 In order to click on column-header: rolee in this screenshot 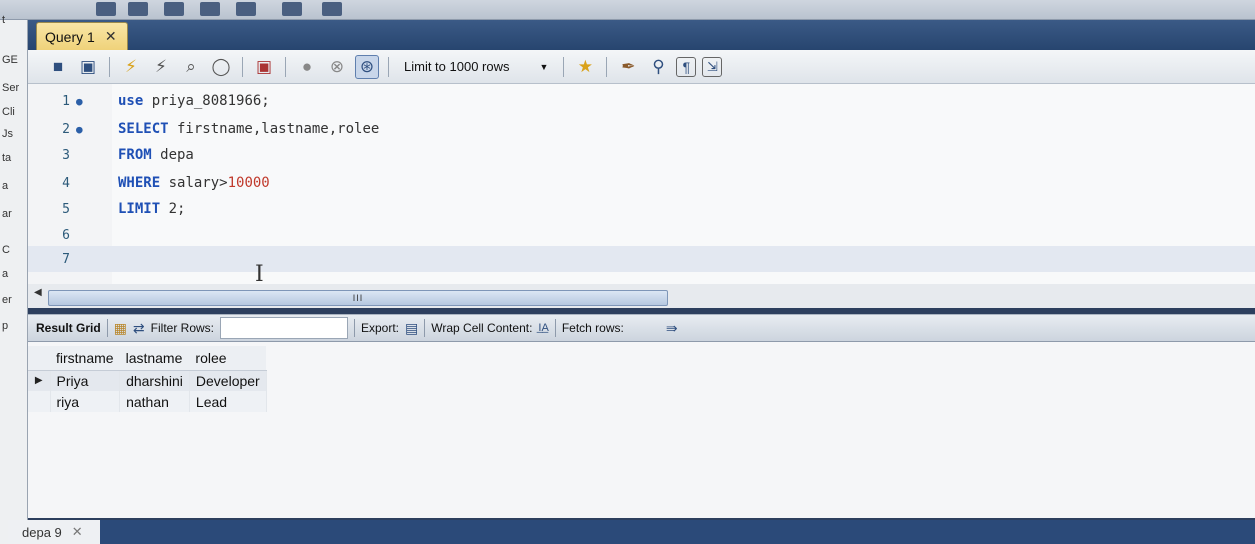, I will do `click(228, 358)`.